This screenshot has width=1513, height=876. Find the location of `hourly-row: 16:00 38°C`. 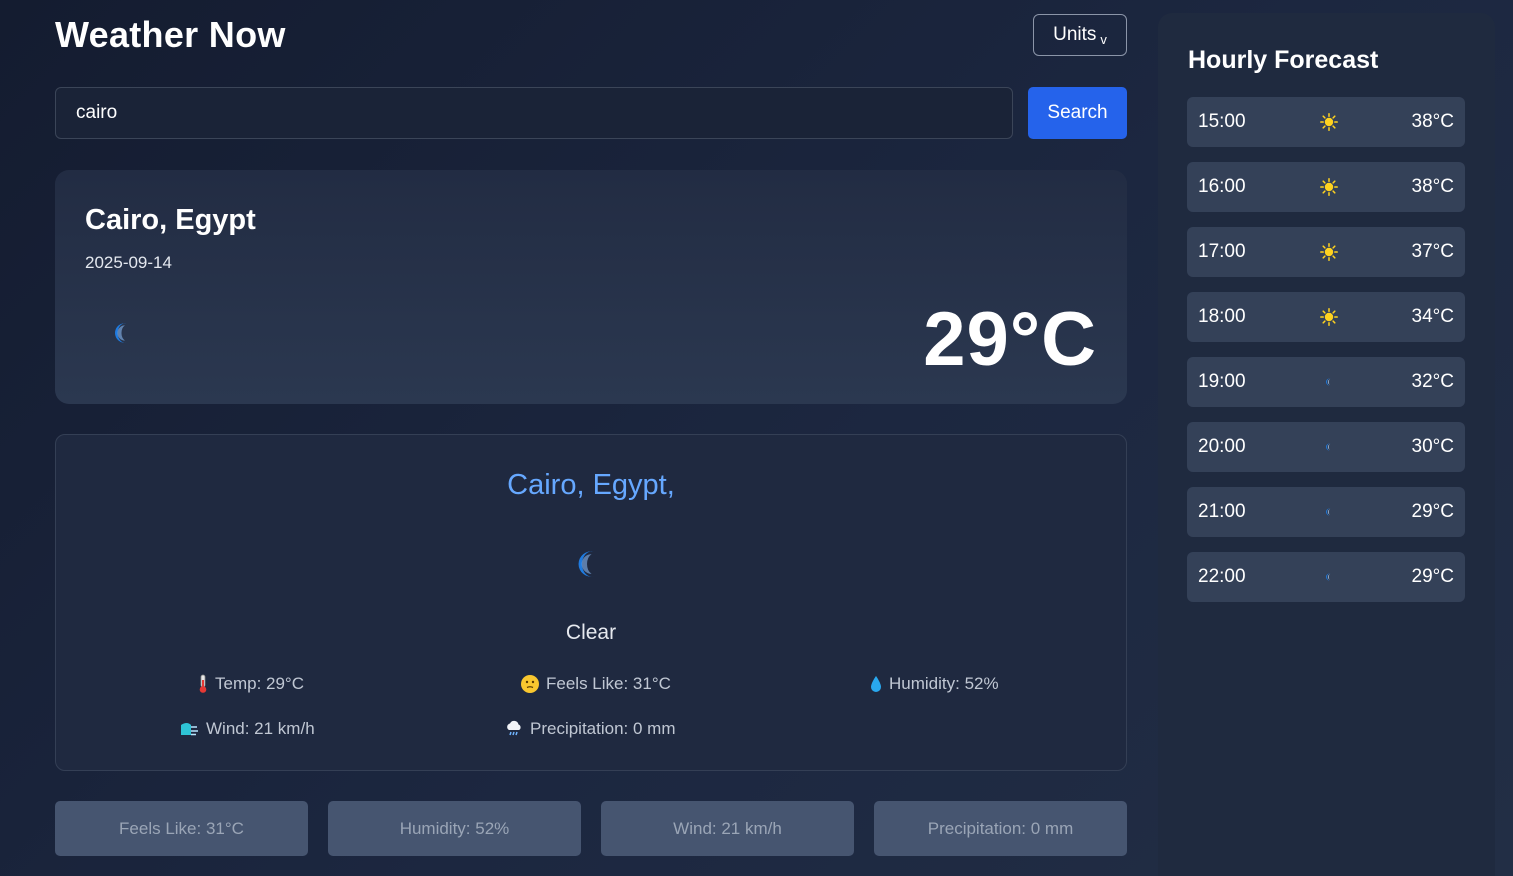

hourly-row: 16:00 38°C is located at coordinates (1326, 187).